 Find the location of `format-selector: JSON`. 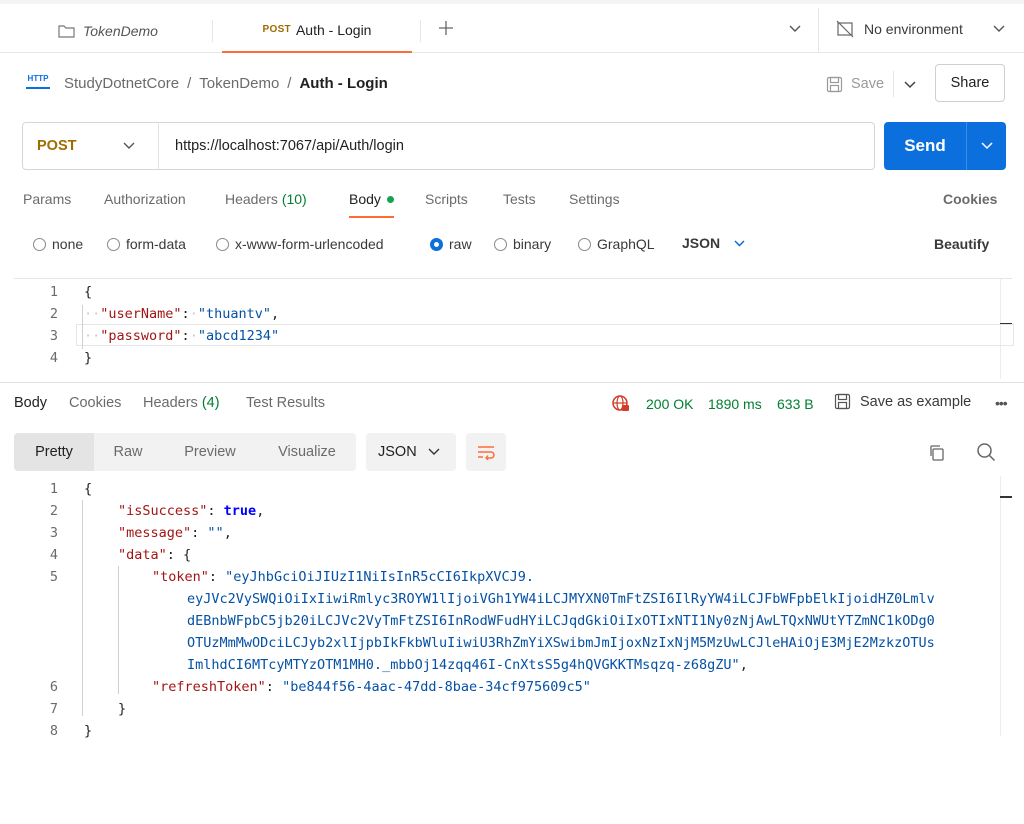

format-selector: JSON is located at coordinates (713, 243).